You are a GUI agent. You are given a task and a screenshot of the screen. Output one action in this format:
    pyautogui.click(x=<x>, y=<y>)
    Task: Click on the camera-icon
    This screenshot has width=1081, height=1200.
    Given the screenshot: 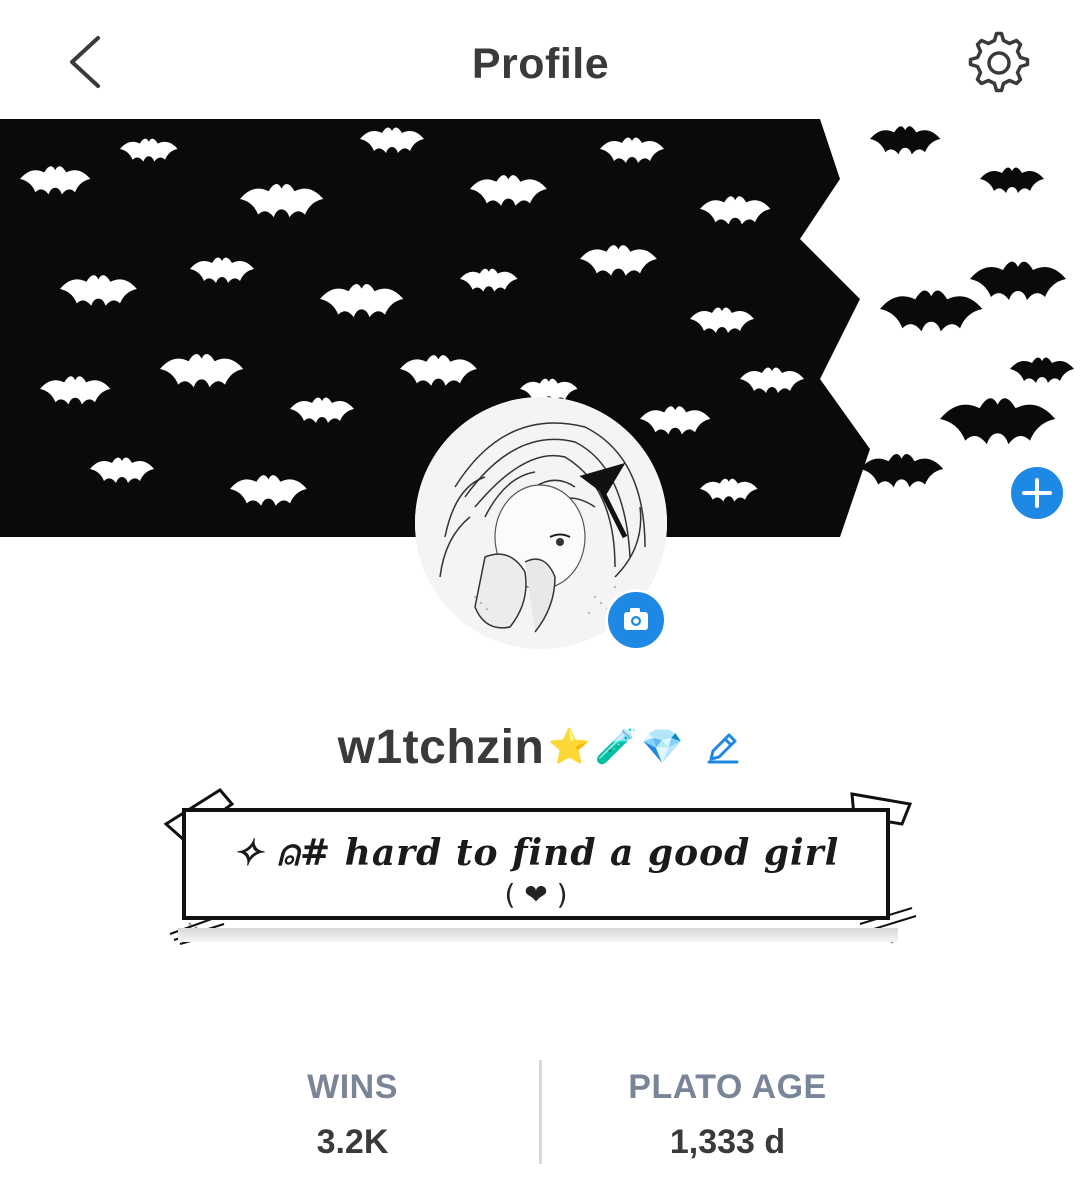 What is the action you would take?
    pyautogui.click(x=636, y=619)
    